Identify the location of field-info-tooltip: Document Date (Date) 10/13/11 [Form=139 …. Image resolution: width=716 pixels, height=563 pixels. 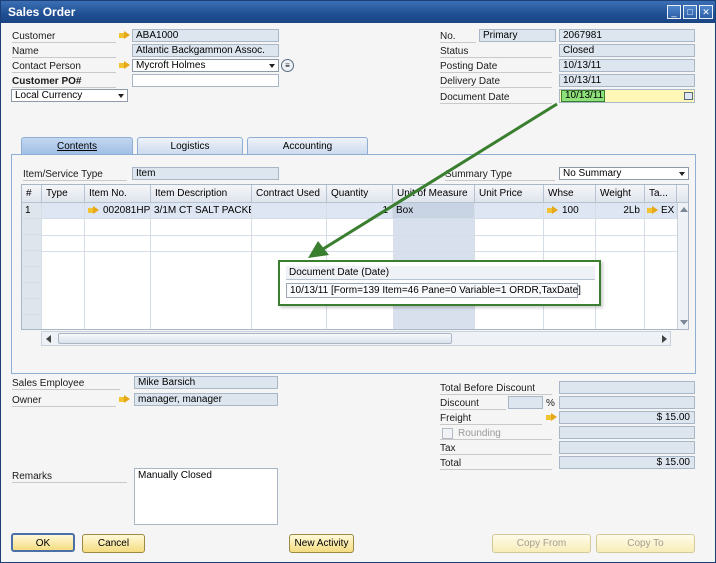
(439, 283).